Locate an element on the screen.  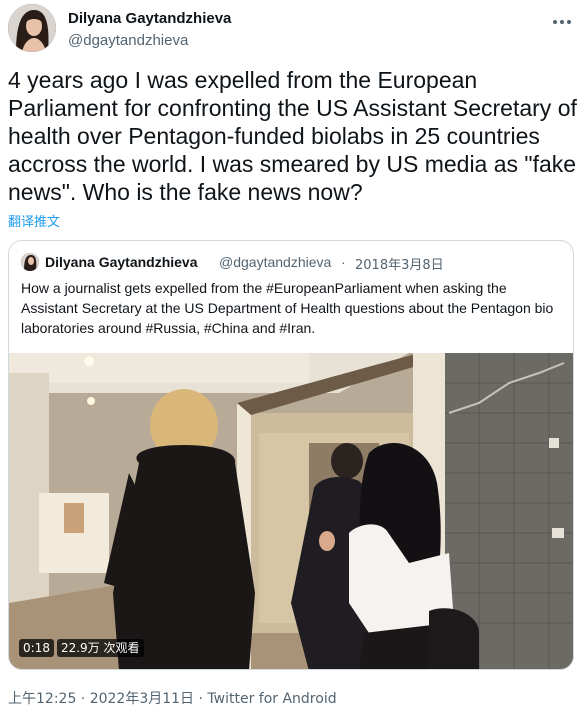
translate-link: 翻译推文 is located at coordinates (34, 220).